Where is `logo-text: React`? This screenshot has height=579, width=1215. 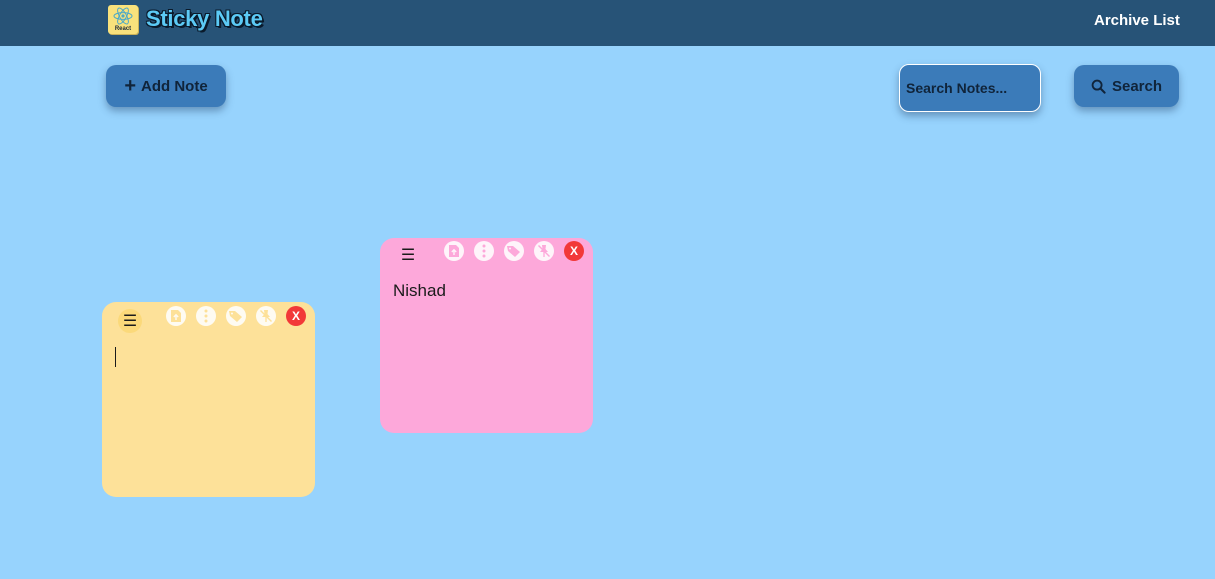
logo-text: React is located at coordinates (123, 29).